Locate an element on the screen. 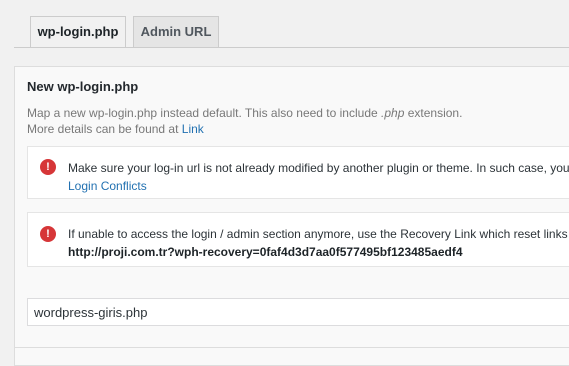 The image size is (569, 366). login-conflicts-link: Login Conflicts is located at coordinates (107, 186).